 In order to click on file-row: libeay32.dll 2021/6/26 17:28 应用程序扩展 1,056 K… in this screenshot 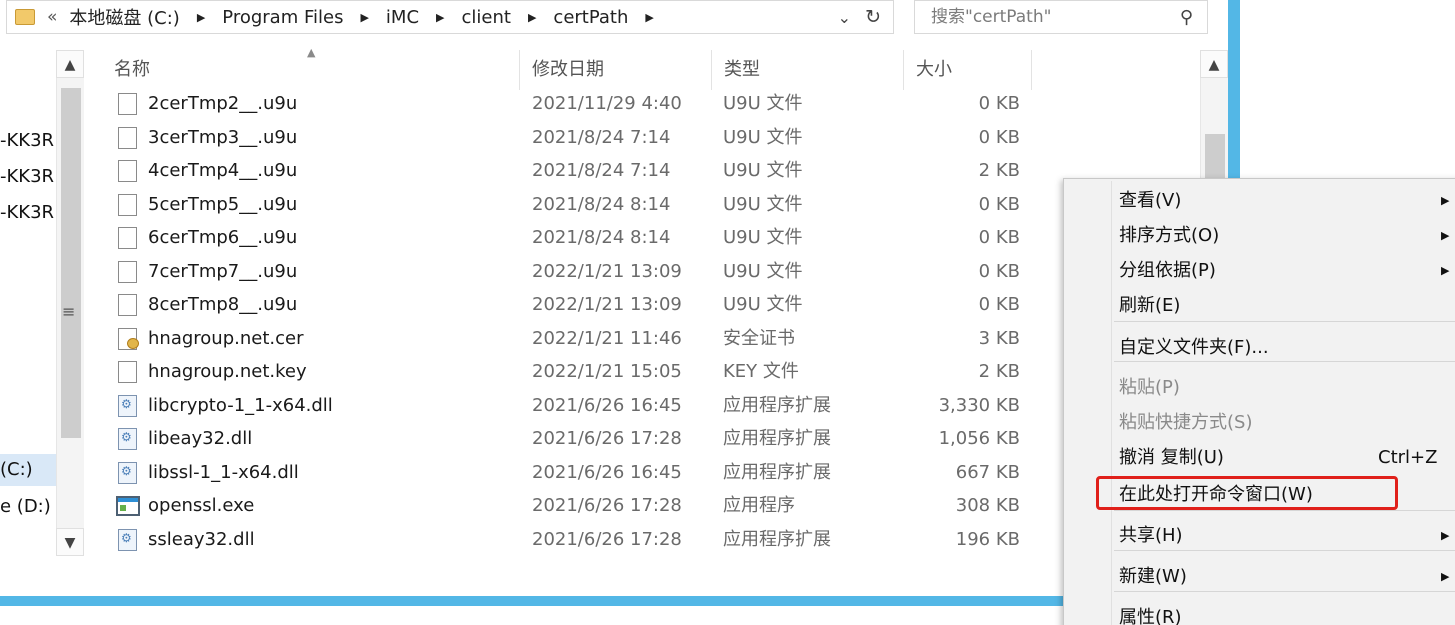, I will do `click(572, 438)`.